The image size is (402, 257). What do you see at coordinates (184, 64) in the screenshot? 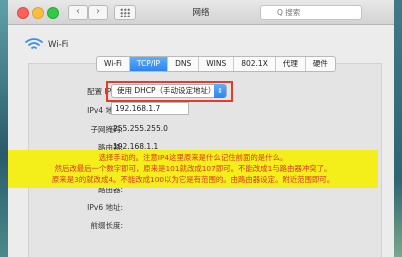
I see `tab-dns: DNS` at bounding box center [184, 64].